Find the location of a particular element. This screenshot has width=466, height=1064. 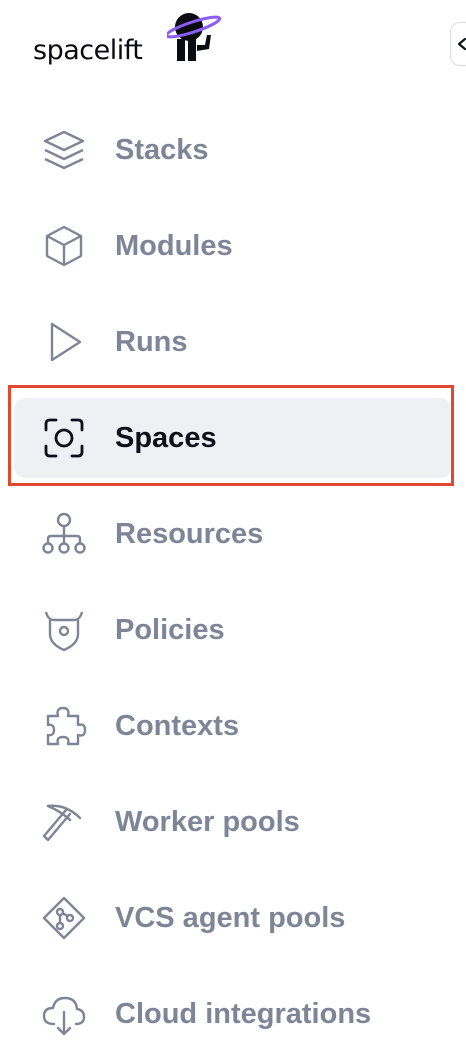

pickaxe-icon is located at coordinates (62, 823).